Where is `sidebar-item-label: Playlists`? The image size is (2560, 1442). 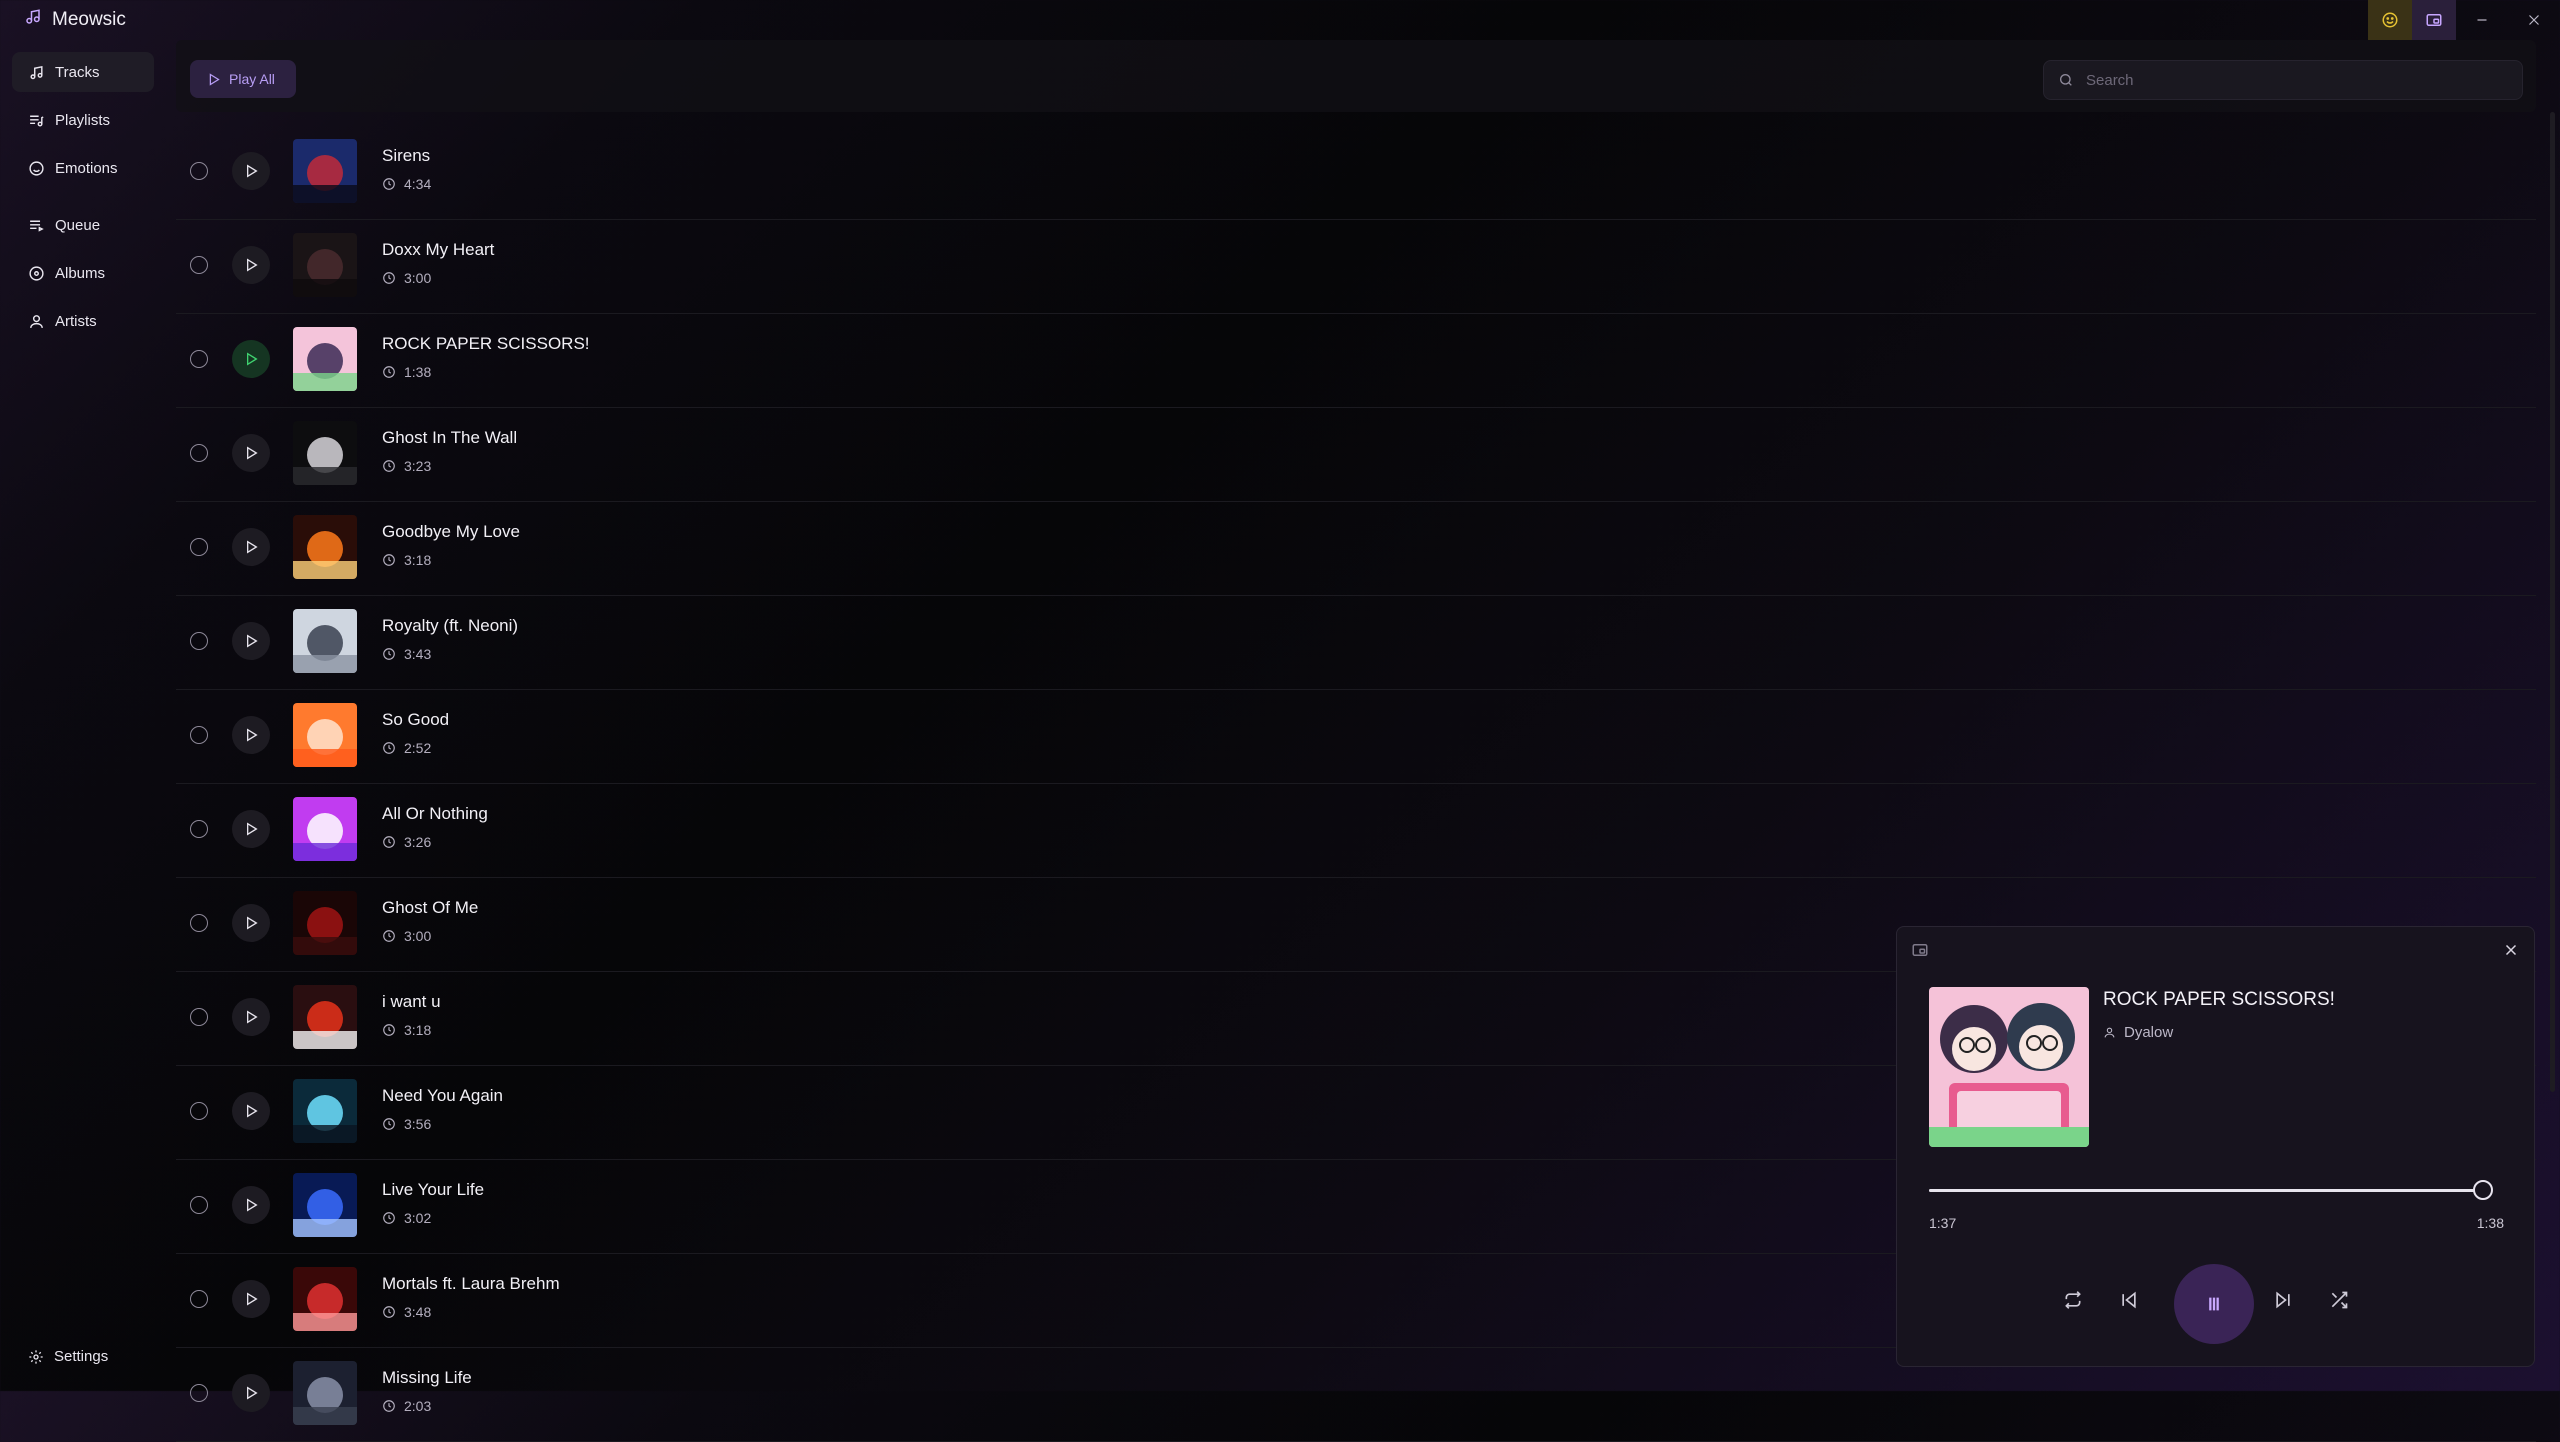
sidebar-item-label: Playlists is located at coordinates (83, 120).